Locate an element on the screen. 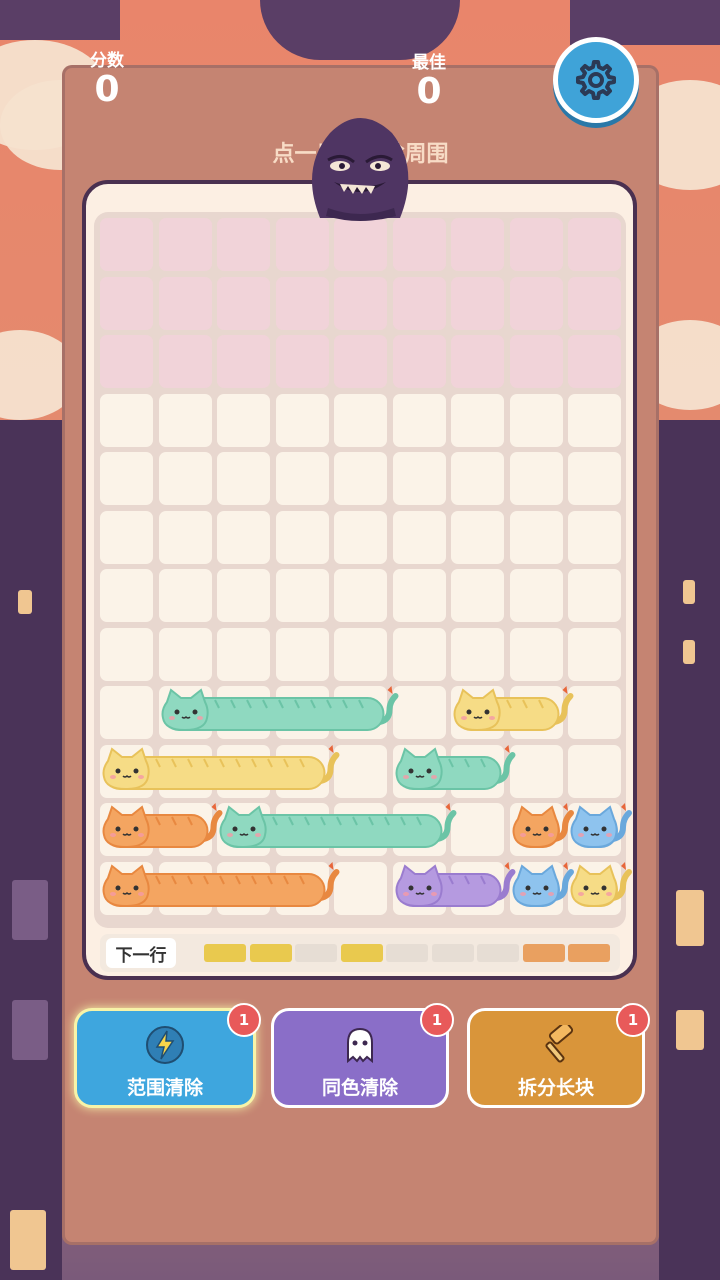 The width and height of the screenshot is (720, 1280). cat-block-purple is located at coordinates (456, 886).